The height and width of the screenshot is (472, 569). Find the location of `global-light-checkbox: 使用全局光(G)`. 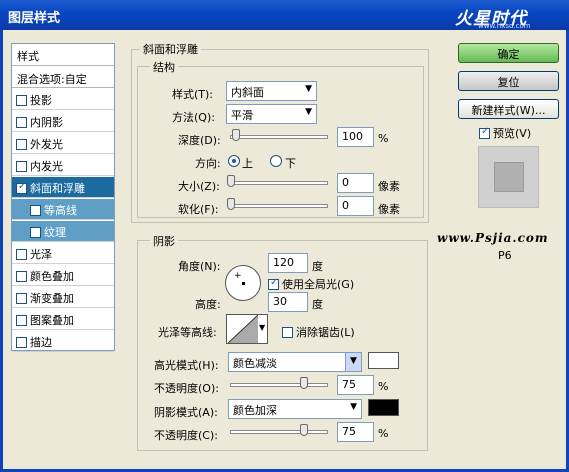

global-light-checkbox: 使用全局光(G) is located at coordinates (311, 284).